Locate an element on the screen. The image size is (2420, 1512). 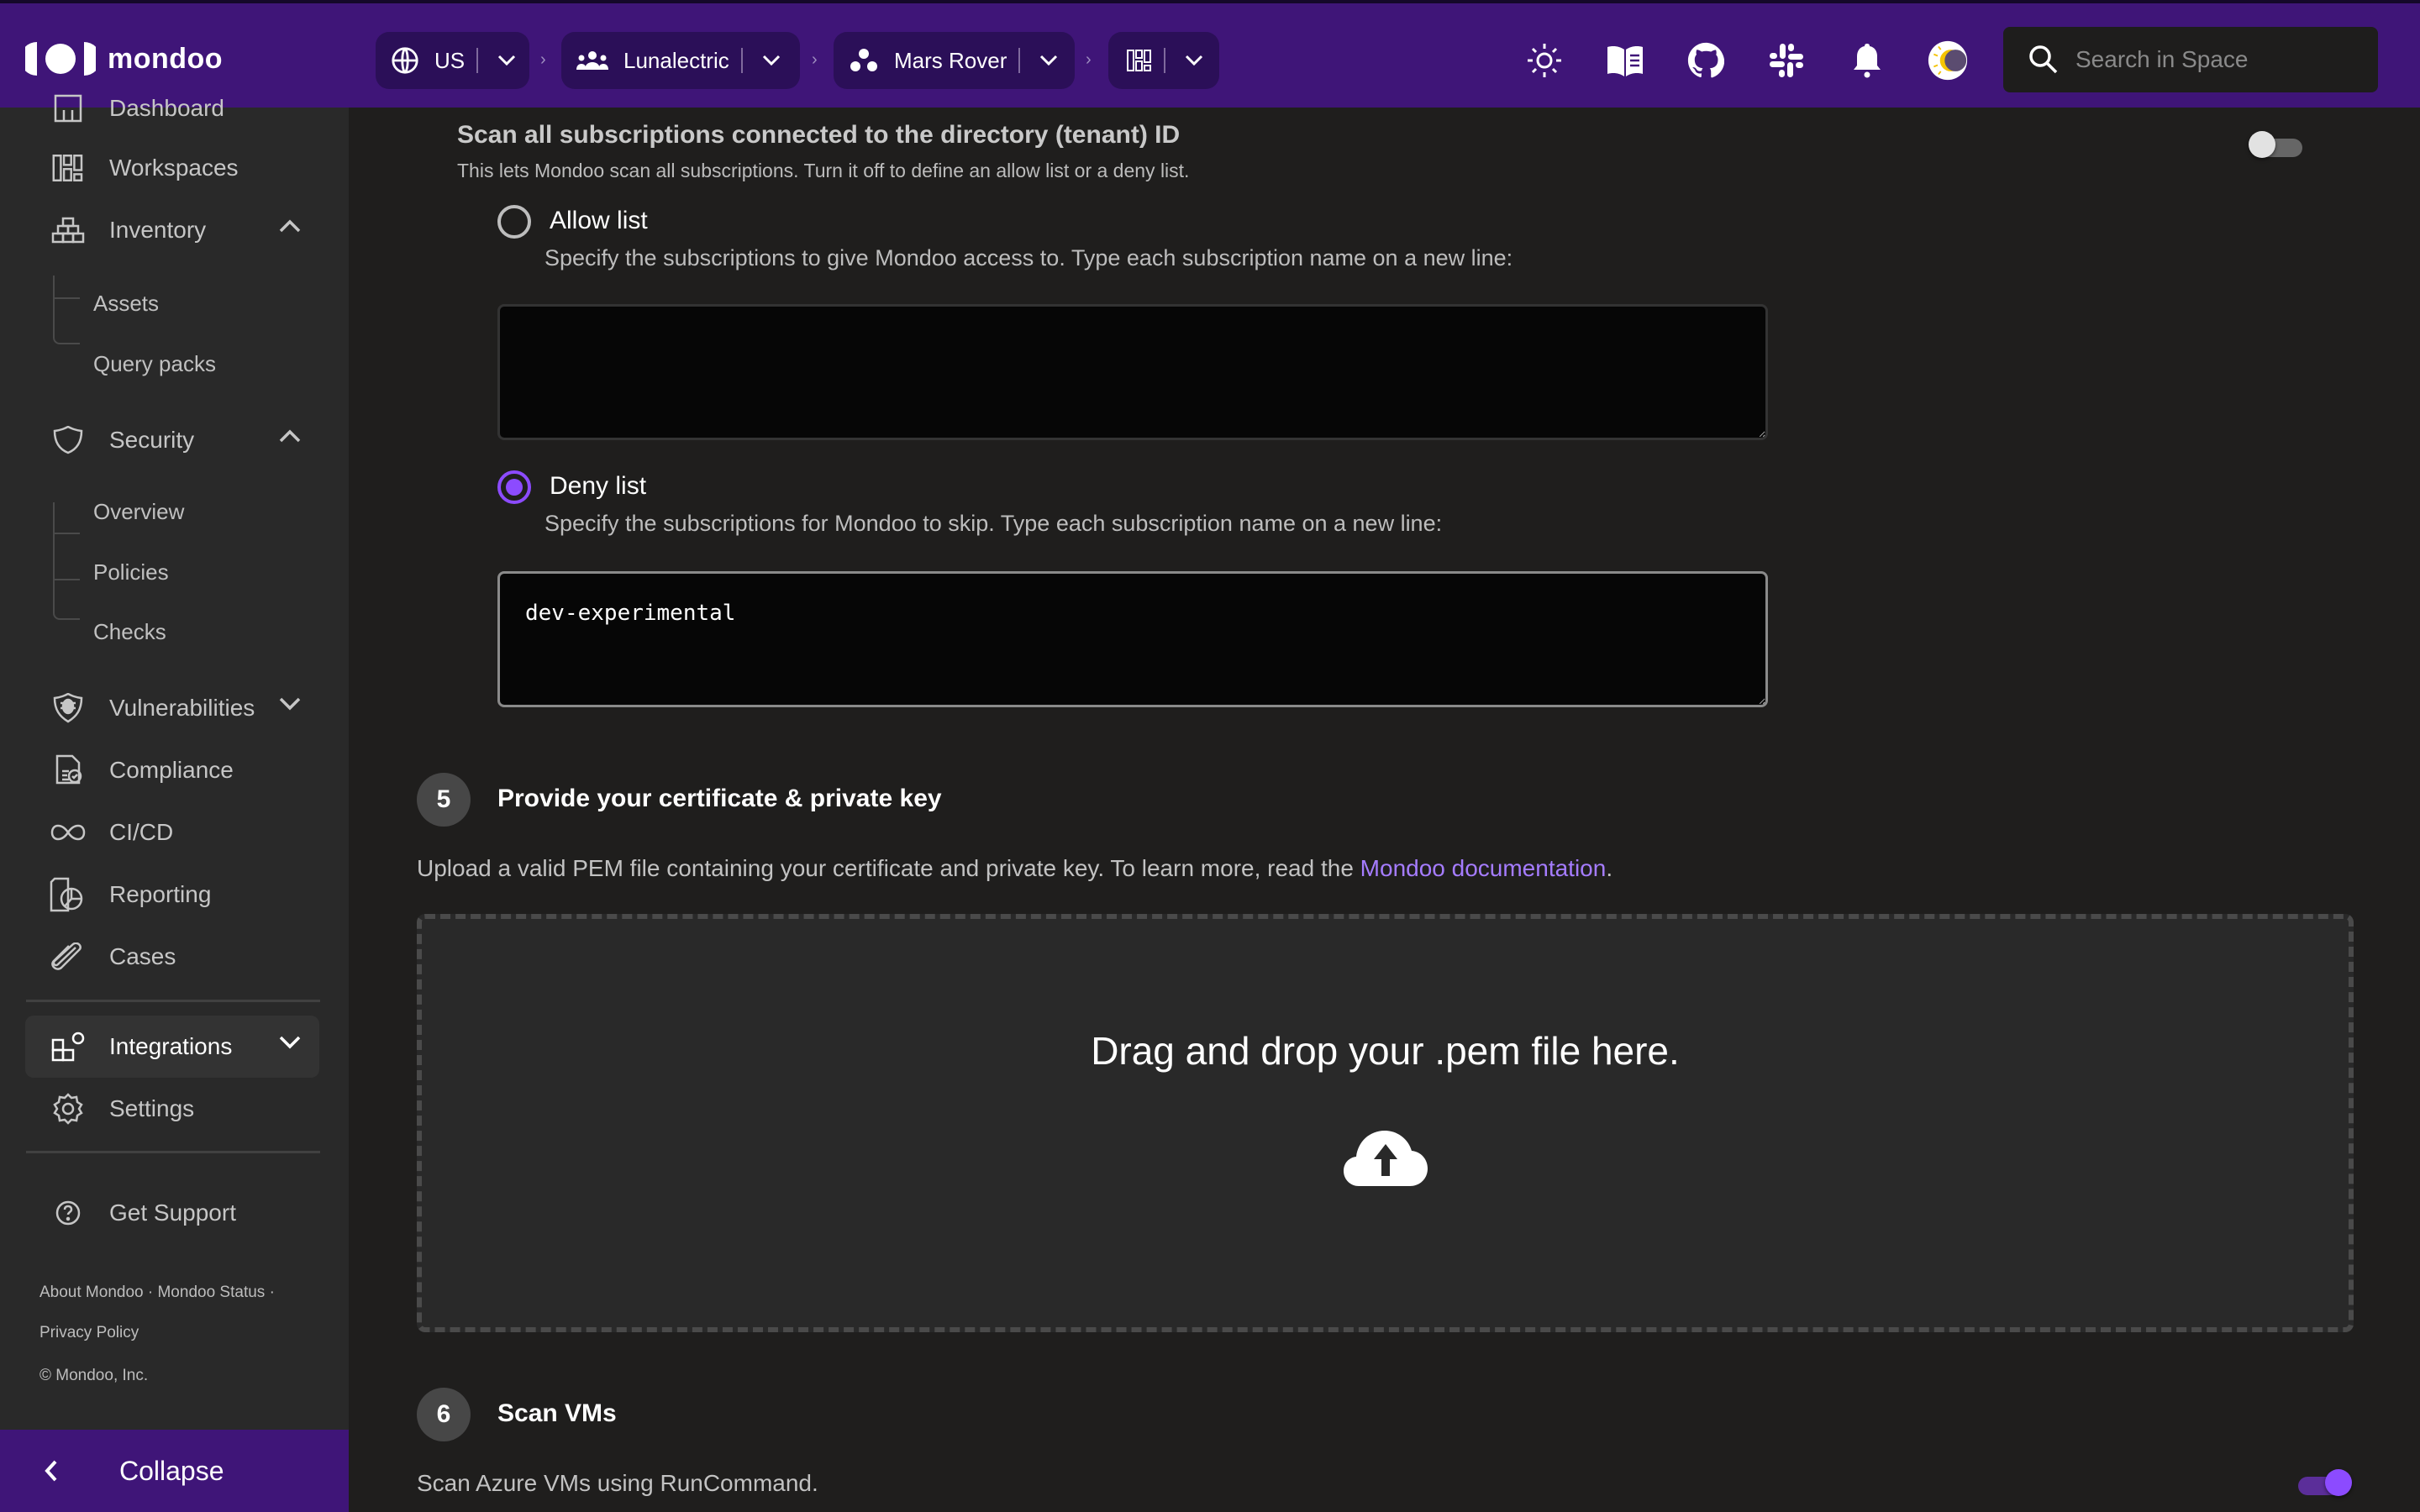
sidebar-item-compliance: Compliance is located at coordinates (172, 770).